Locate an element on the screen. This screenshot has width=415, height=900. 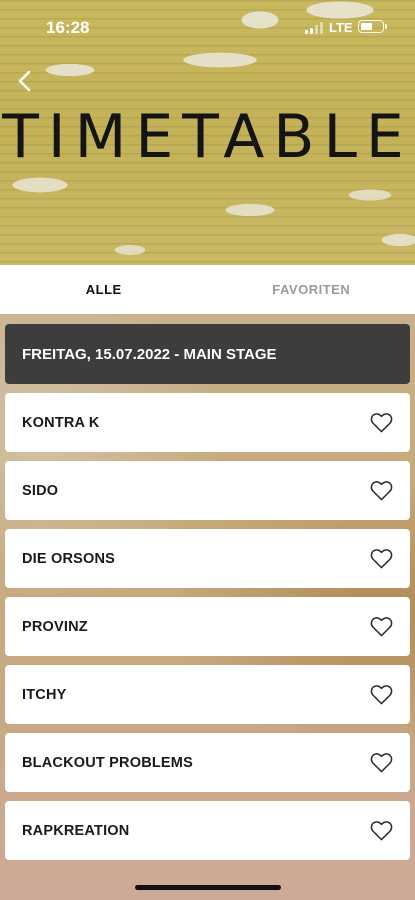
network-label: LTE is located at coordinates (341, 27).